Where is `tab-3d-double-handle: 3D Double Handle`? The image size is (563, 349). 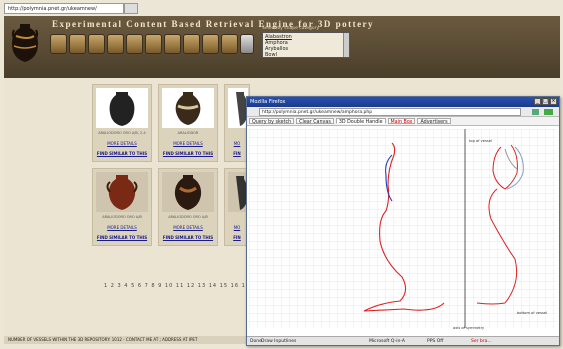 tab-3d-double-handle: 3D Double Handle is located at coordinates (360, 121).